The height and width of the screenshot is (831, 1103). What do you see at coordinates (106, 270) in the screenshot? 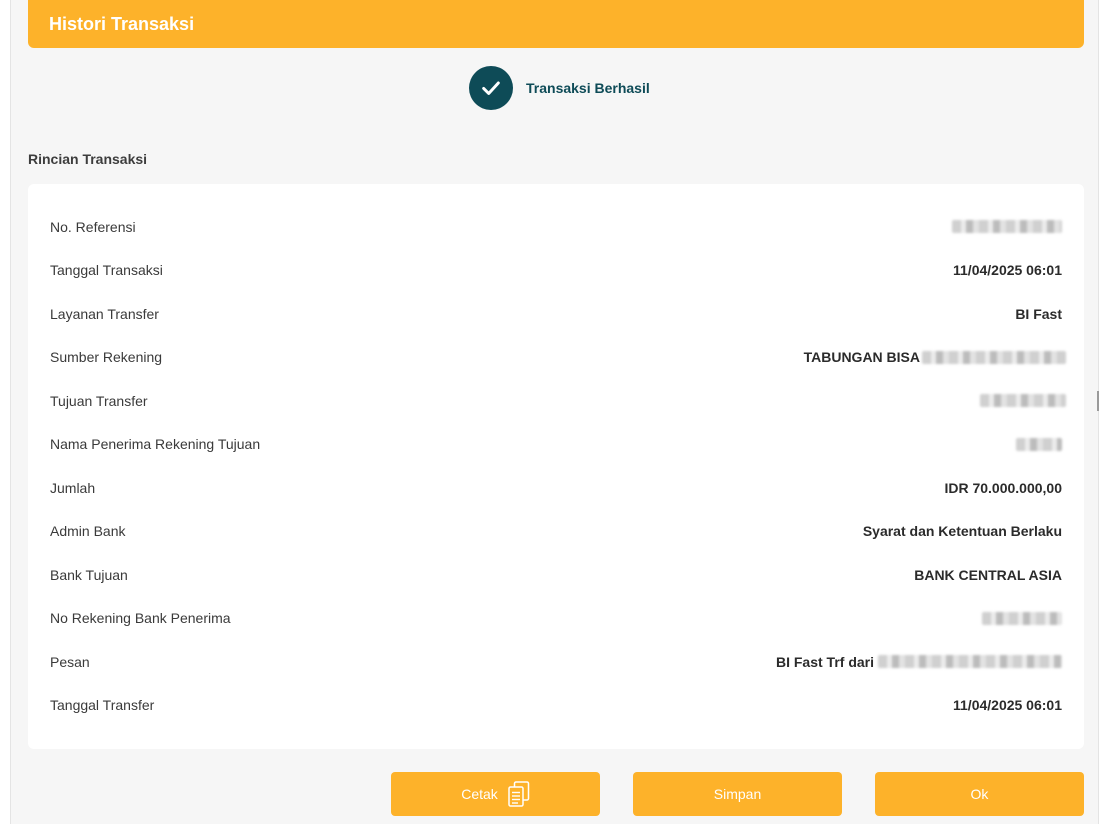
I see `detail-label: Tanggal Transaksi` at bounding box center [106, 270].